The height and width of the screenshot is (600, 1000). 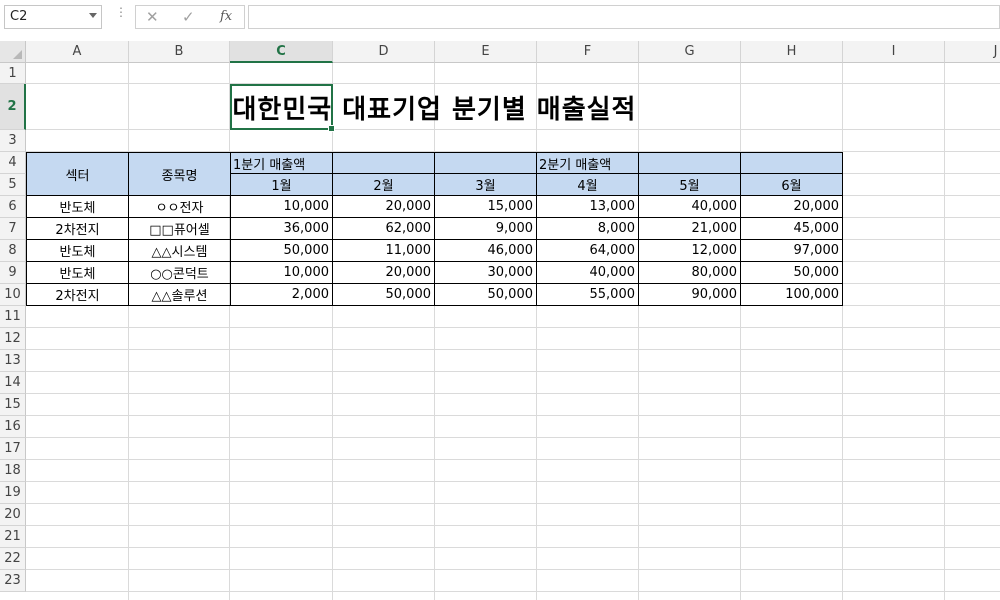 I want to click on row-header: 9, so click(x=13, y=273).